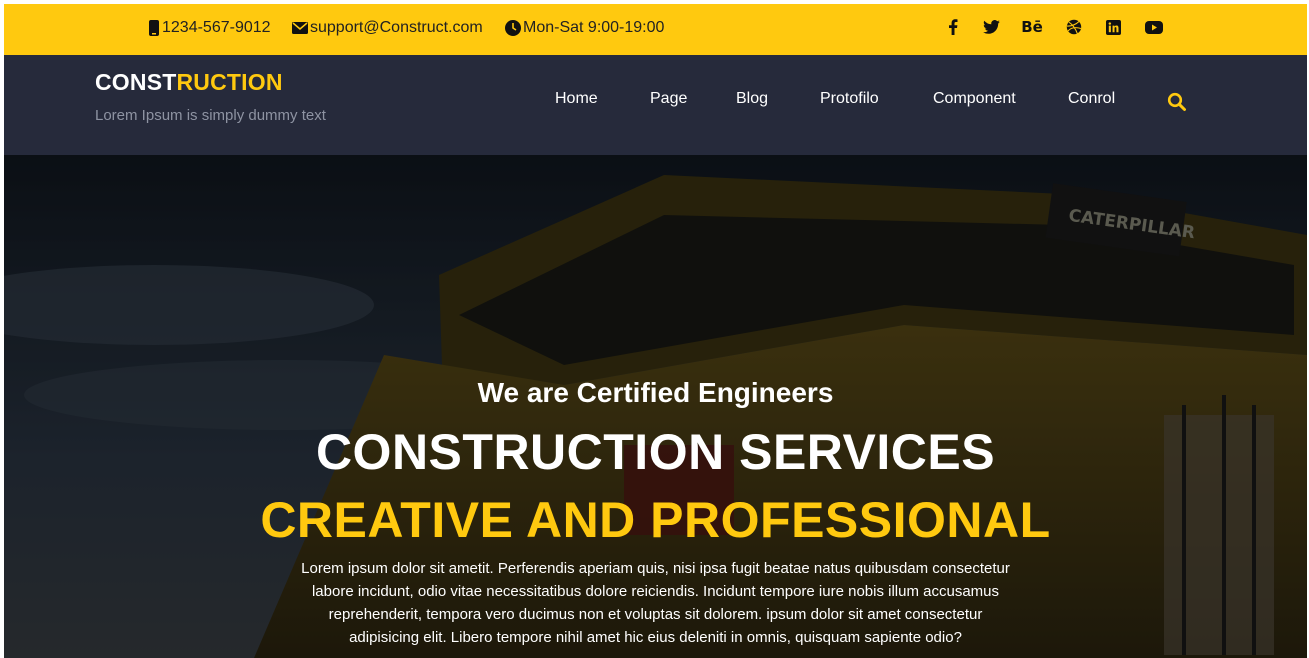 This screenshot has width=1309, height=658. I want to click on logo-text-accent: RUCTION, so click(229, 82).